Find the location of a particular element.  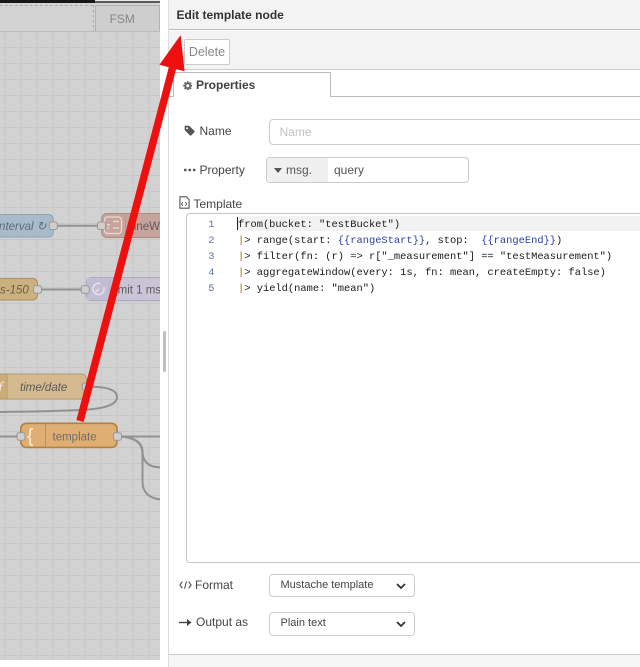

svg-text: time/date is located at coordinates (43, 388).